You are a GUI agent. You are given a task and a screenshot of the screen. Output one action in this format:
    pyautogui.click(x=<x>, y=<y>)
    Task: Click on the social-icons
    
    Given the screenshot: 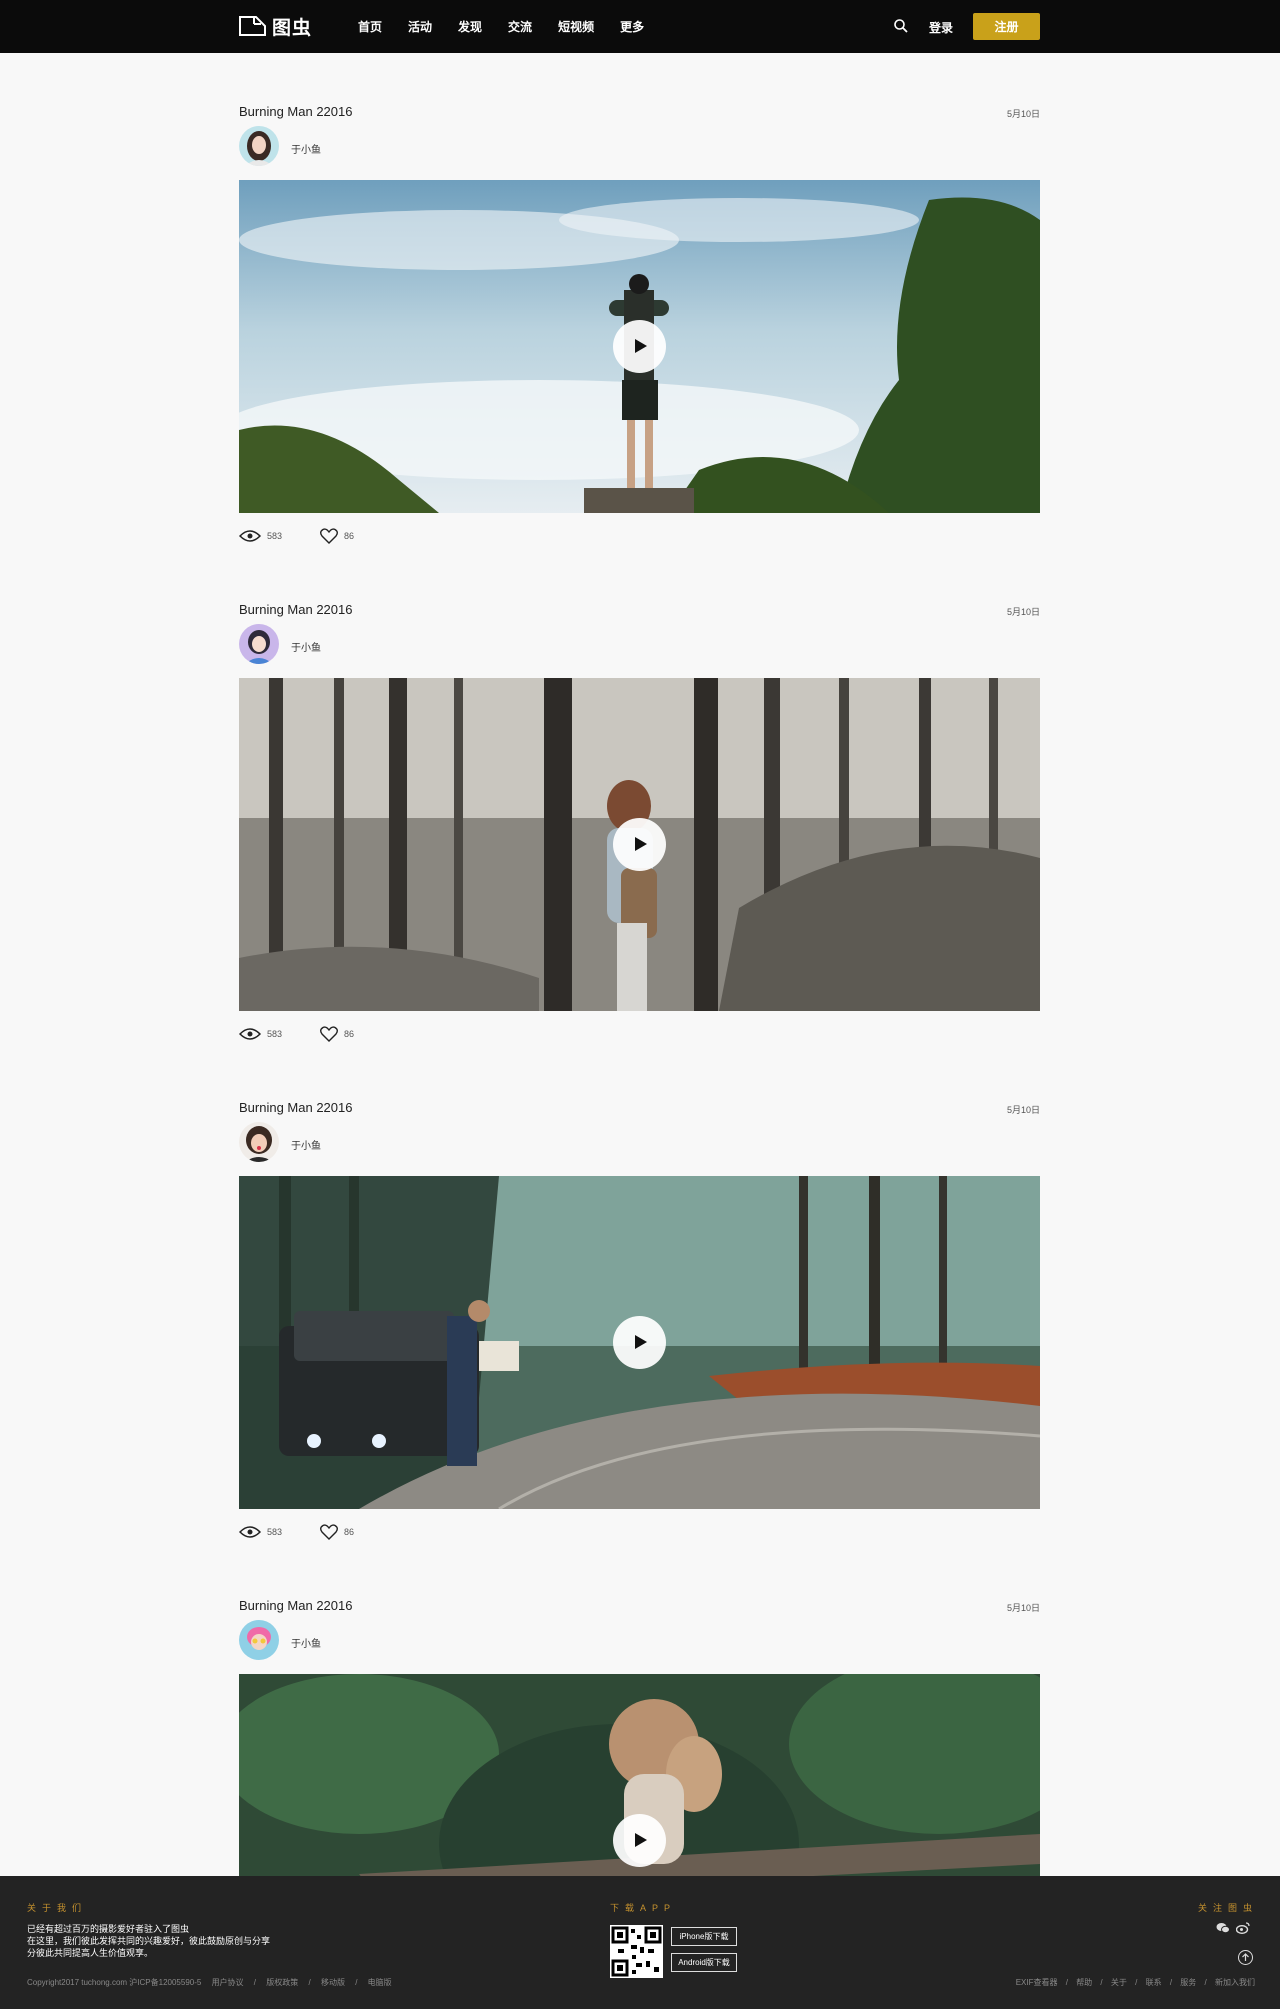 What is the action you would take?
    pyautogui.click(x=1233, y=1928)
    